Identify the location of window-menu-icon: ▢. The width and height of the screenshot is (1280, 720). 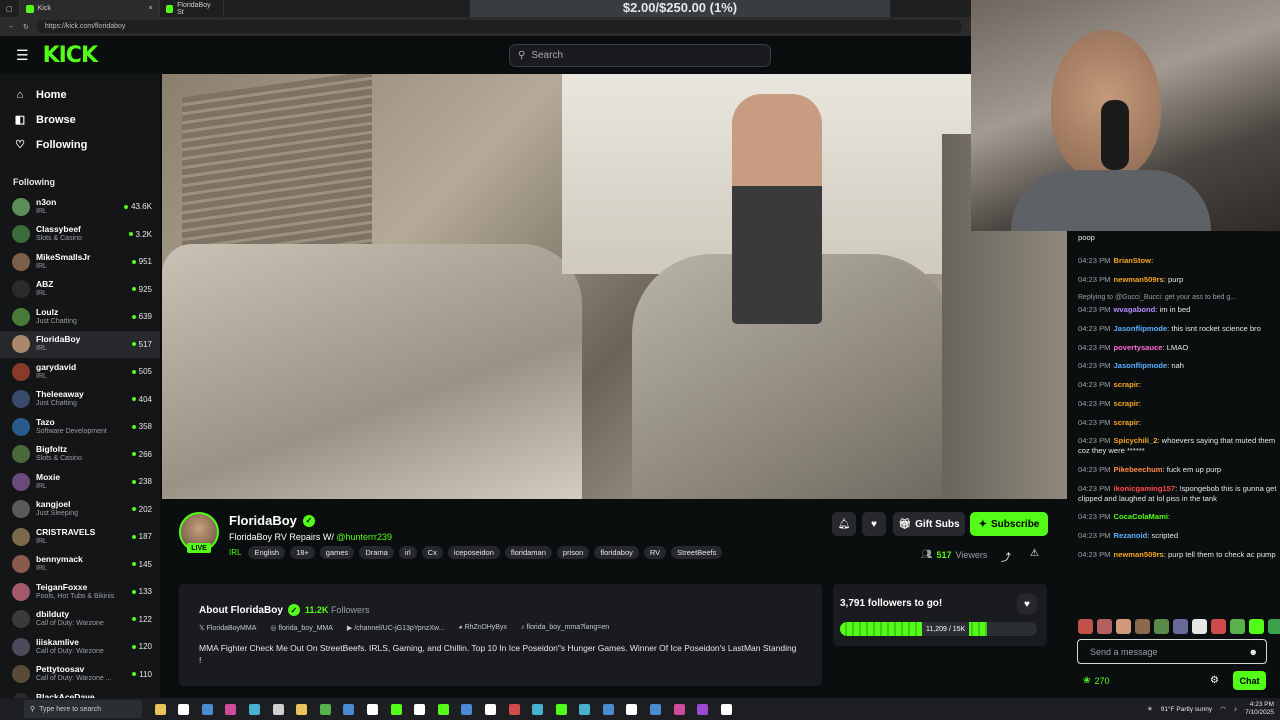
(10, 8).